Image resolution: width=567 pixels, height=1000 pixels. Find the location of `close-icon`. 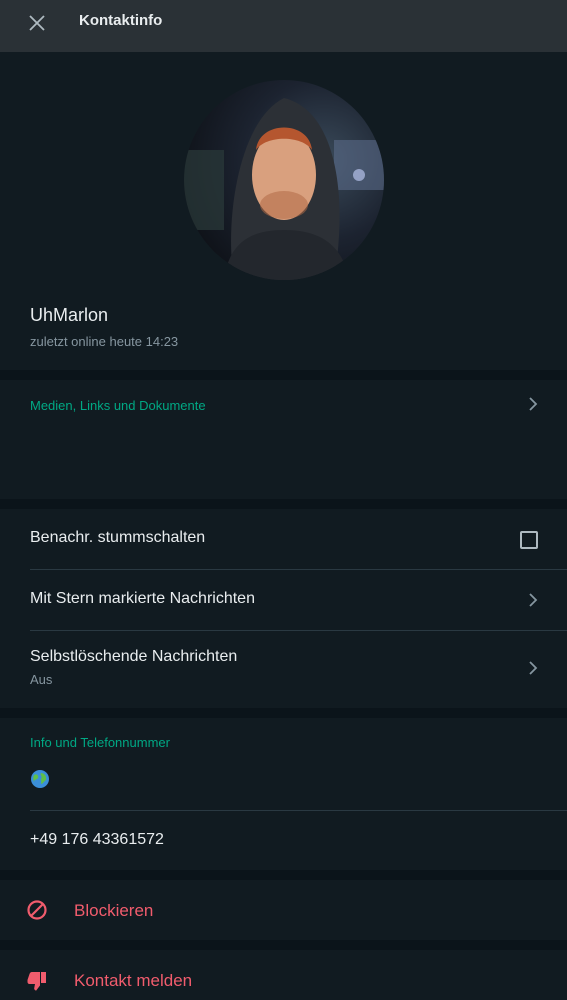

close-icon is located at coordinates (37, 23).